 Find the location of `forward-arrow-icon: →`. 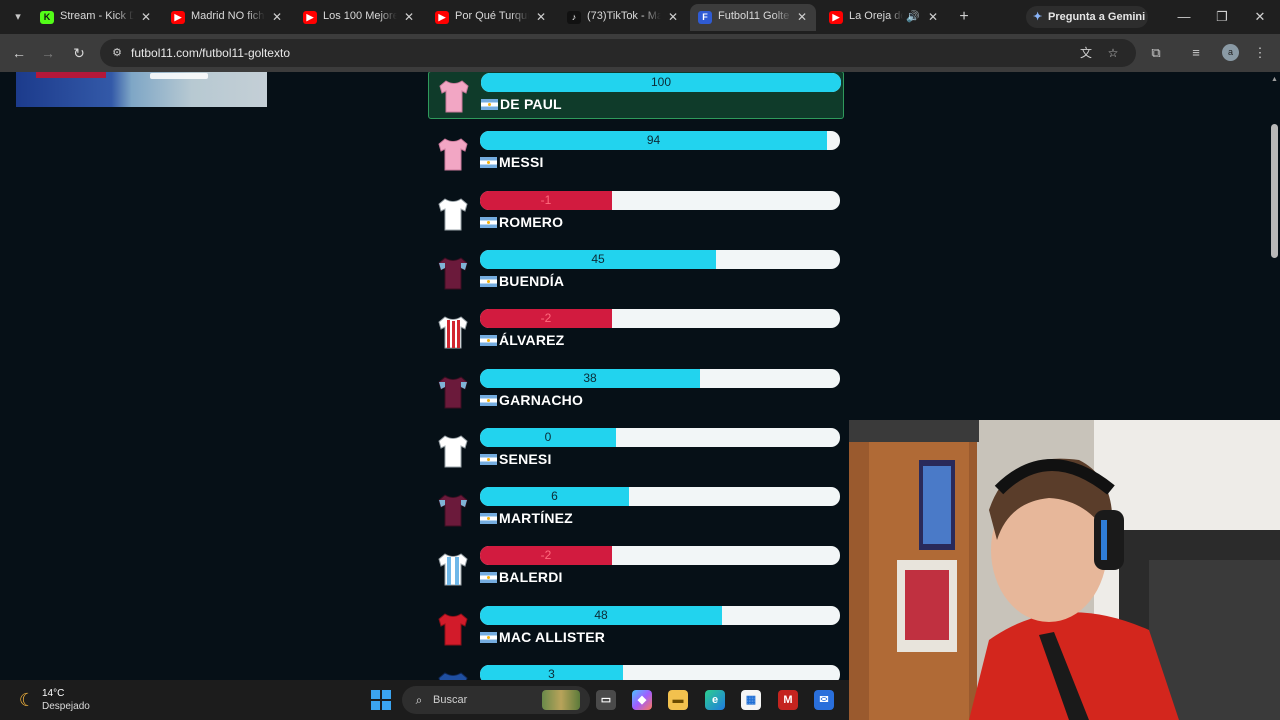

forward-arrow-icon: → is located at coordinates (48, 53).